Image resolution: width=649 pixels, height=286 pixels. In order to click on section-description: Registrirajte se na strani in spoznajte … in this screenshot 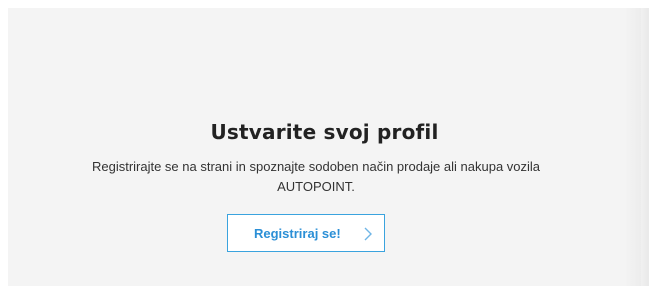, I will do `click(316, 176)`.